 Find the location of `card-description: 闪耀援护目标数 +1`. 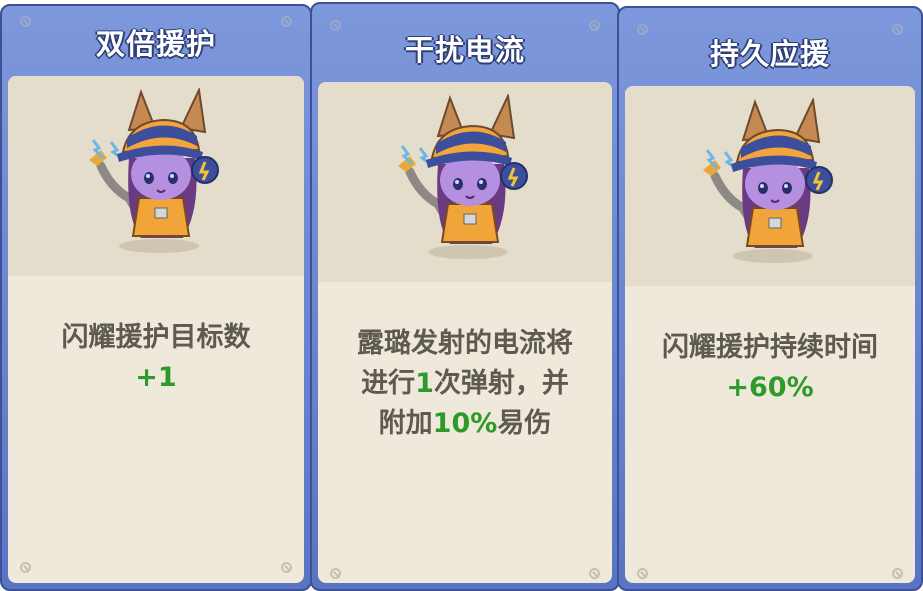

card-description: 闪耀援护目标数 +1 is located at coordinates (156, 358).